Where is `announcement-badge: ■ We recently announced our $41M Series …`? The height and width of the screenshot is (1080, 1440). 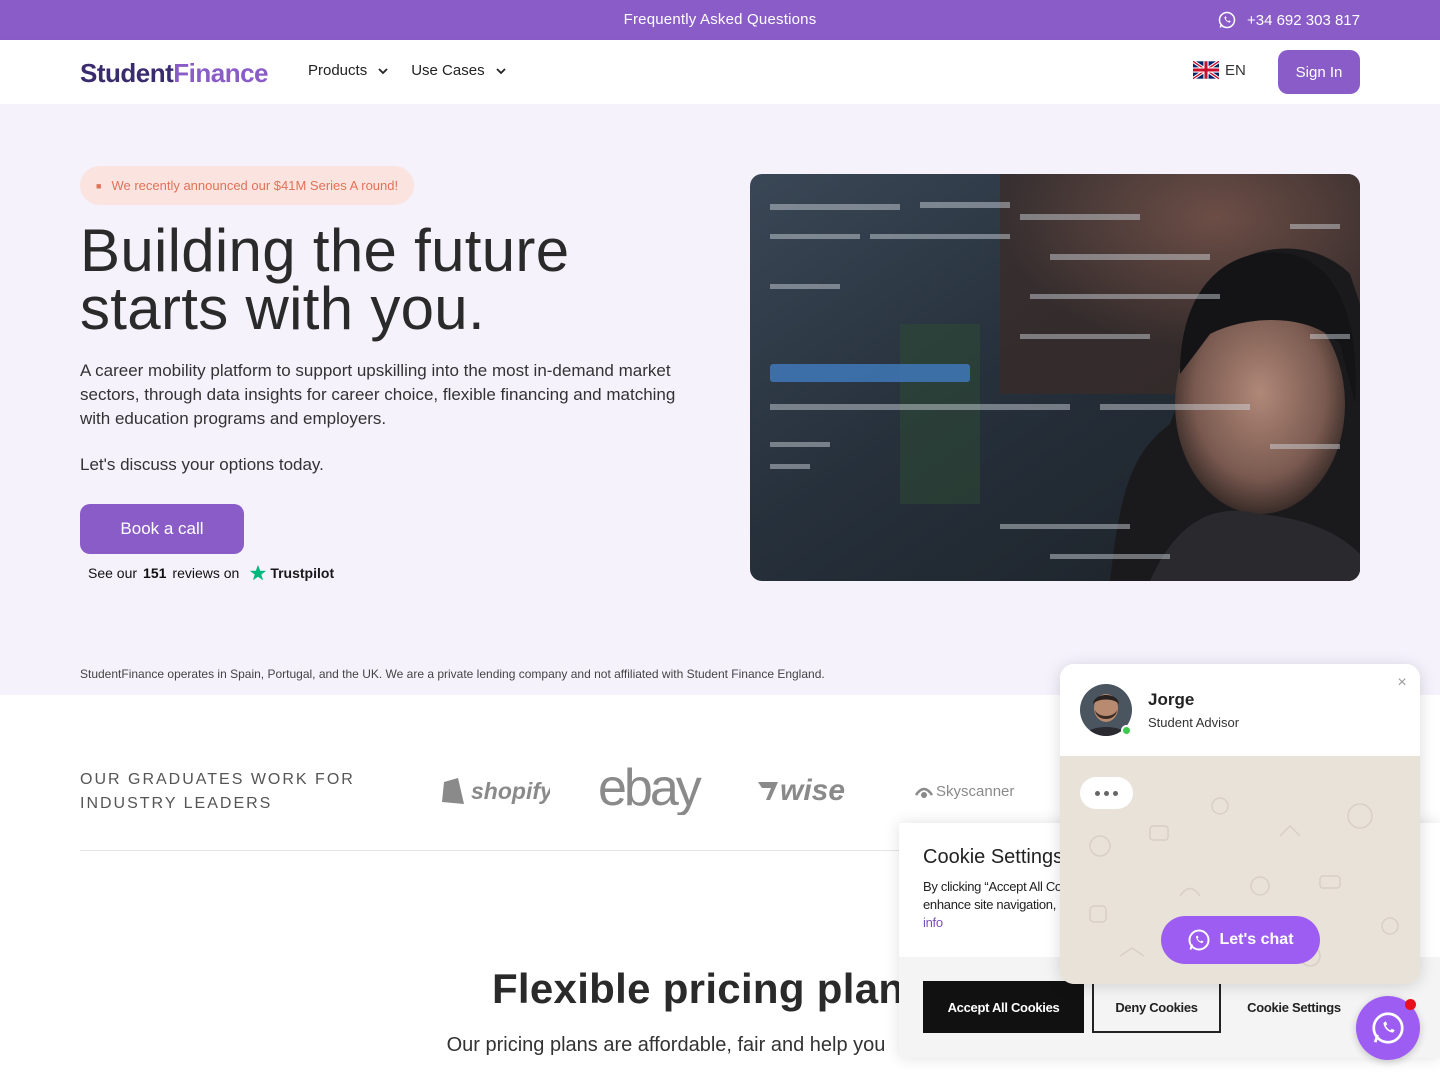
announcement-badge: ■ We recently announced our $41M Series … is located at coordinates (247, 185).